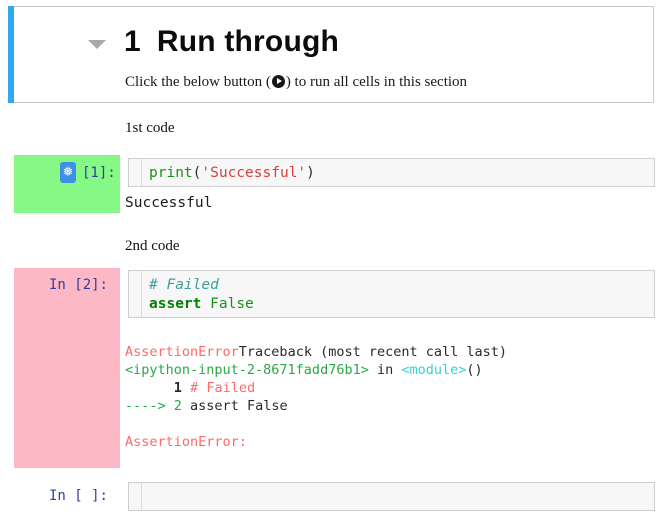 This screenshot has height=519, width=668. I want to click on cell-3-input-gutter, so click(135, 496).